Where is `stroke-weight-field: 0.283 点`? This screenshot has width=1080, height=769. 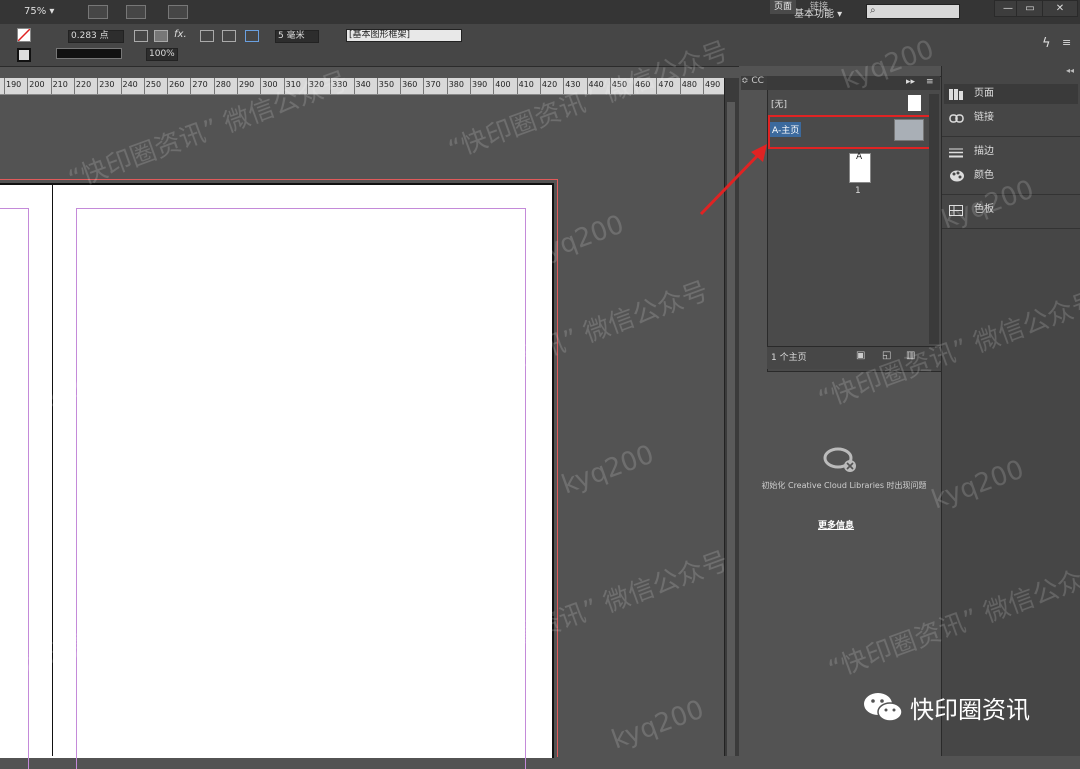
stroke-weight-field: 0.283 点 is located at coordinates (96, 36).